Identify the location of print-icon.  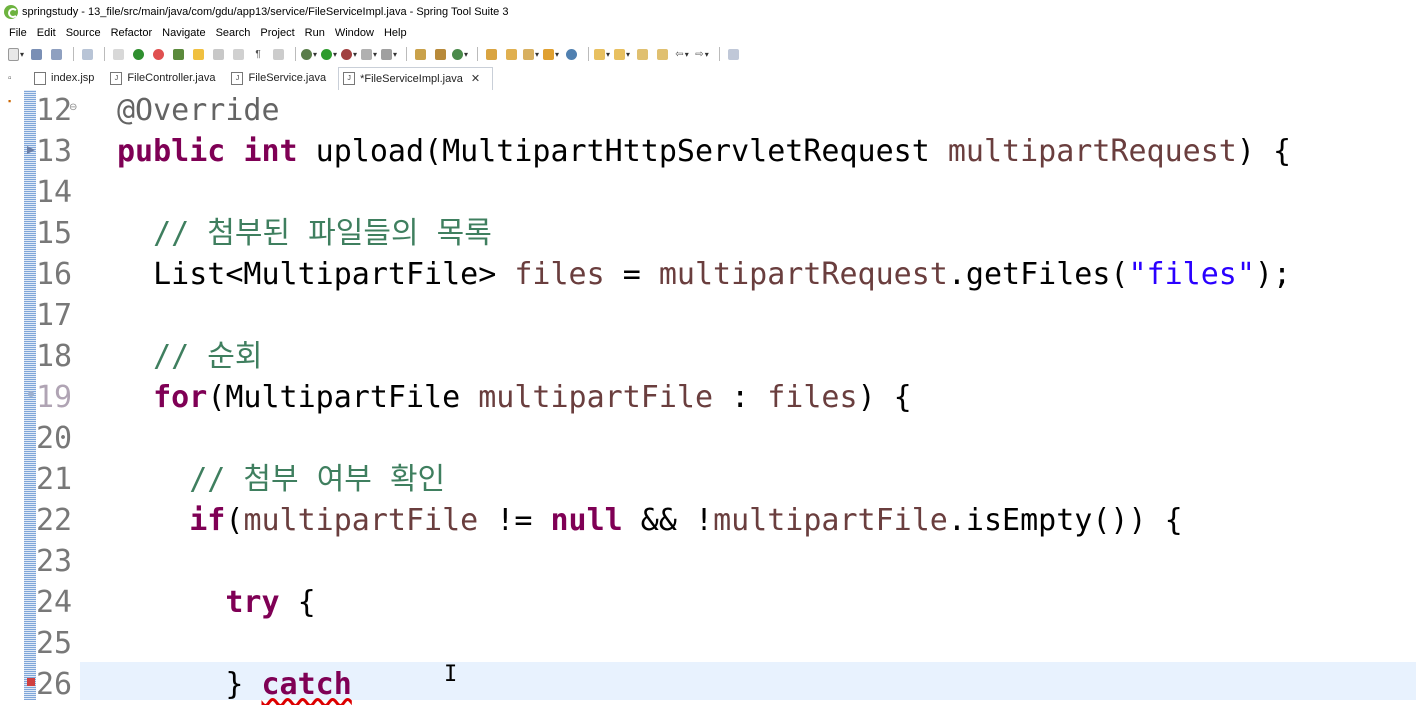
(87, 54).